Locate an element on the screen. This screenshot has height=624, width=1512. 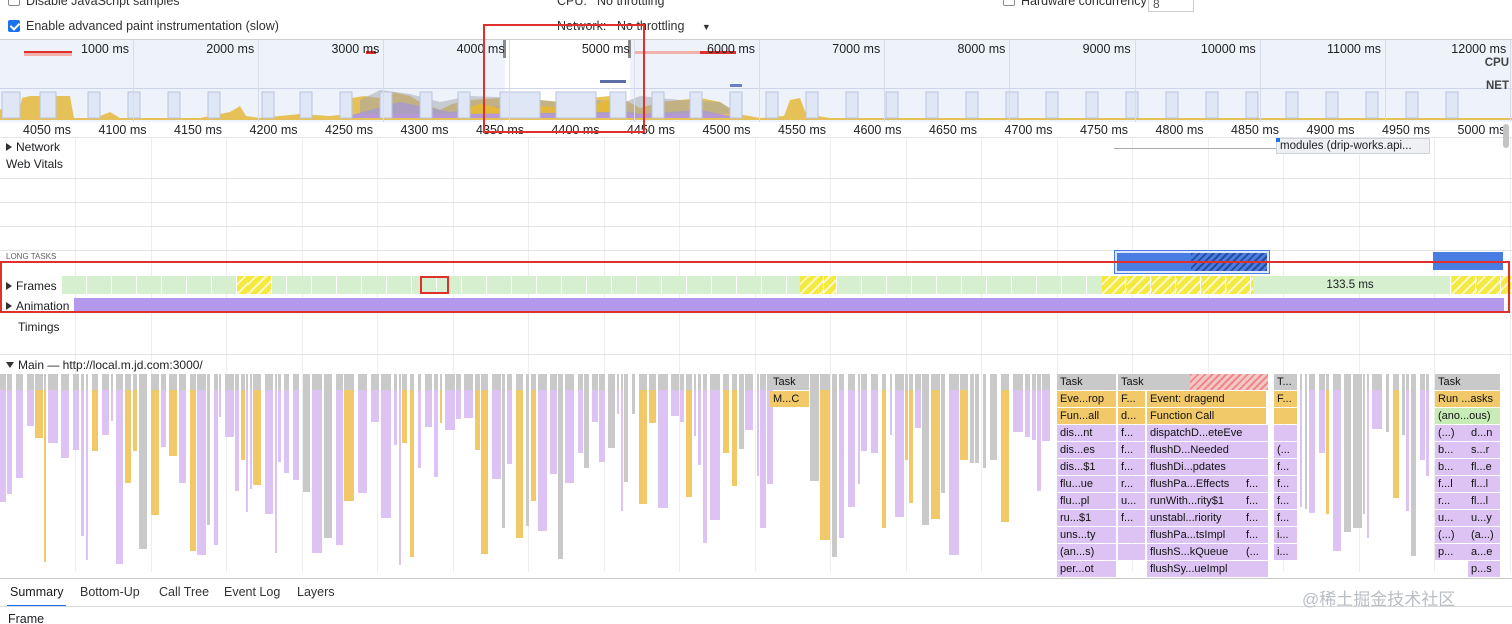
hardware-concurrency-checkbox is located at coordinates (1009, 3).